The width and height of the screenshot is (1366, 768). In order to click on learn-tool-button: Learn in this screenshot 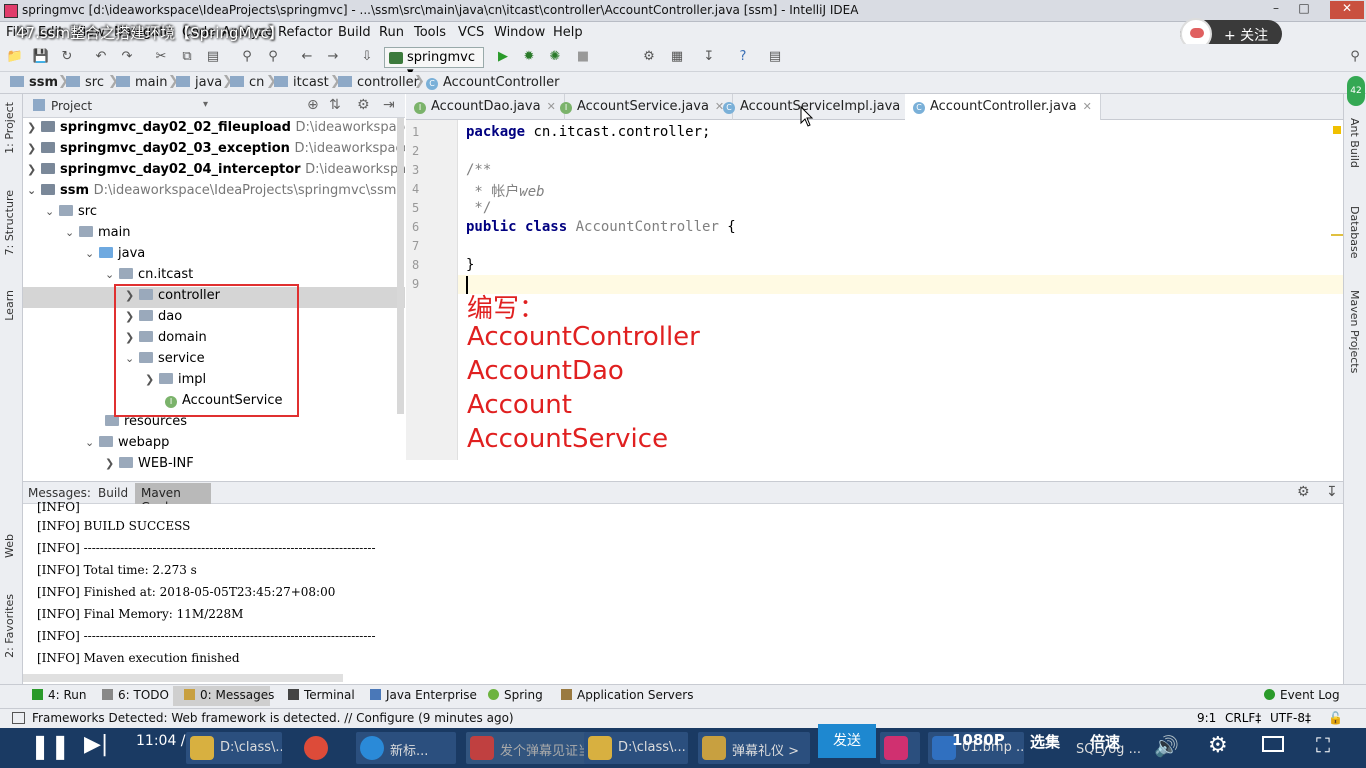, I will do `click(9, 305)`.